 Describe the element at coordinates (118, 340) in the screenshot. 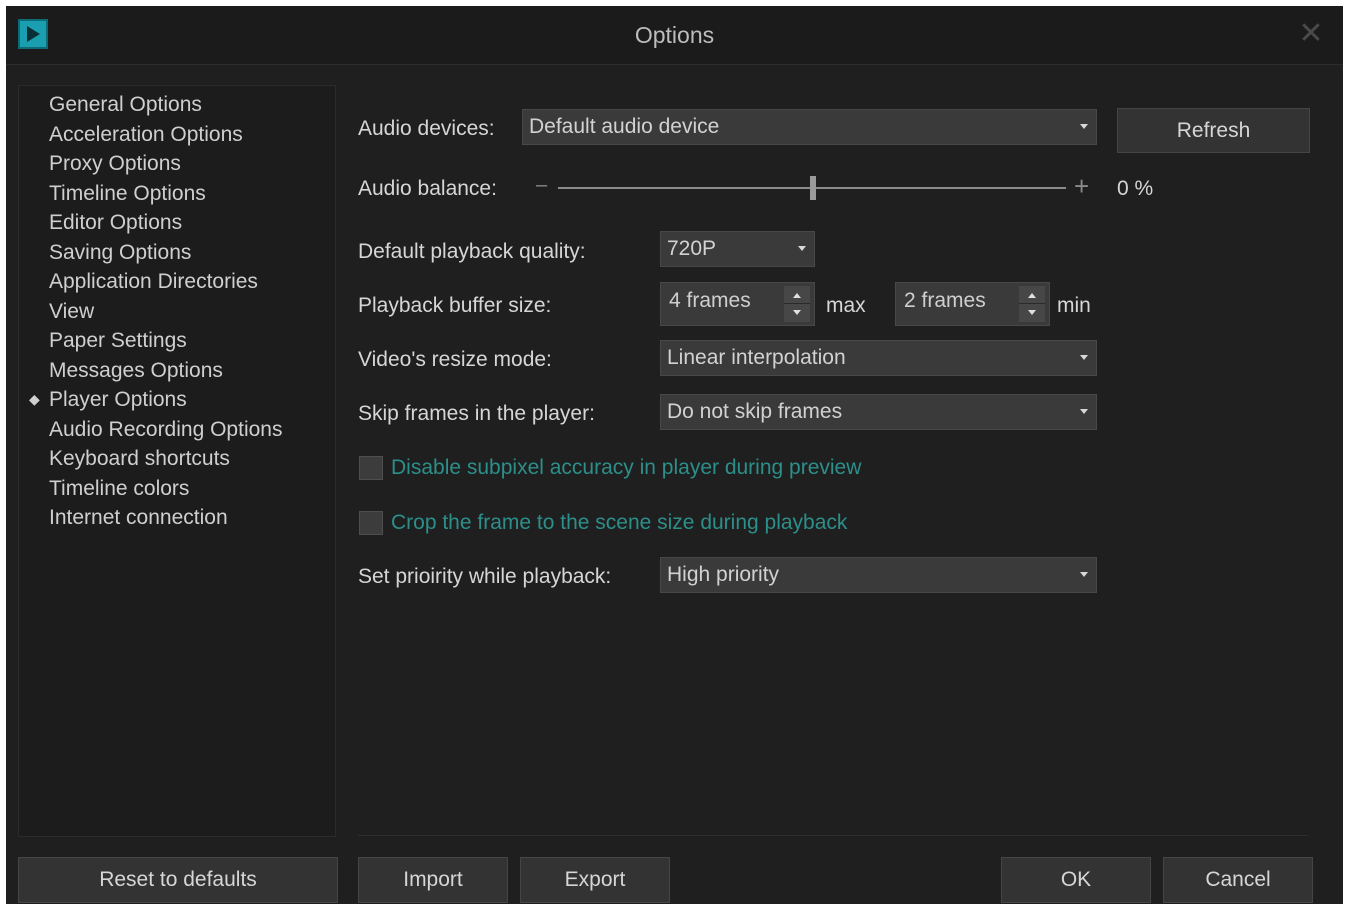

I see `sidebar-item-label: Paper Settings` at that location.